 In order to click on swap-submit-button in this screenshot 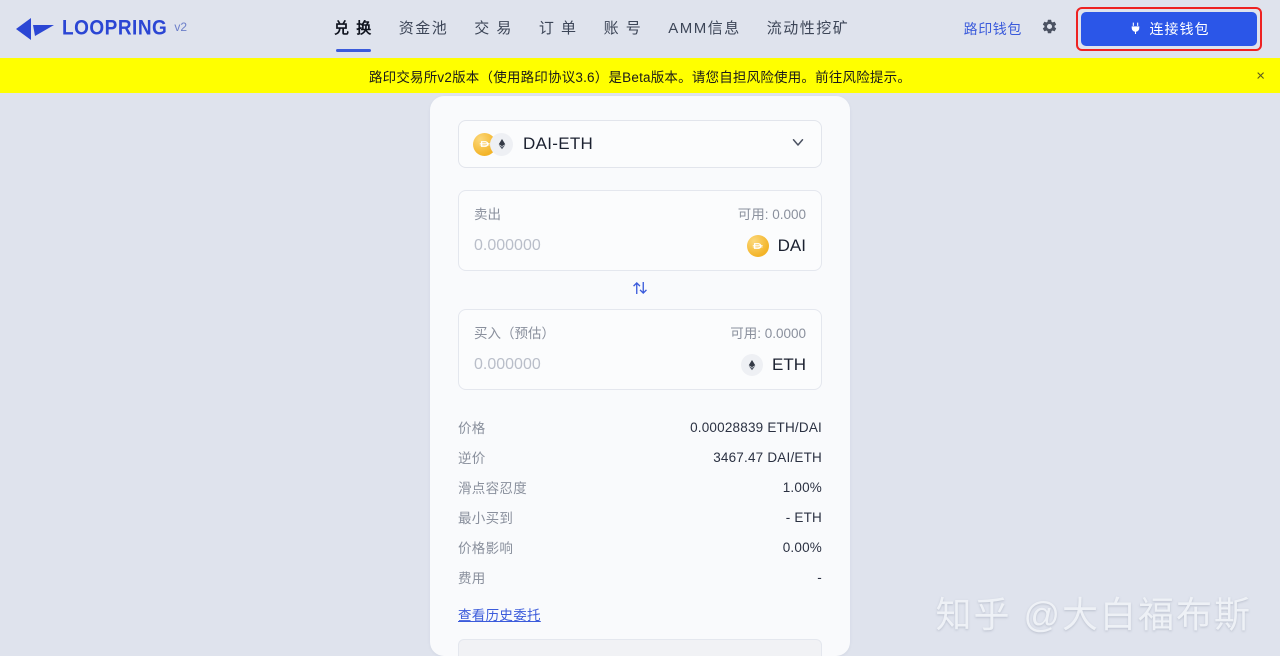, I will do `click(640, 647)`.